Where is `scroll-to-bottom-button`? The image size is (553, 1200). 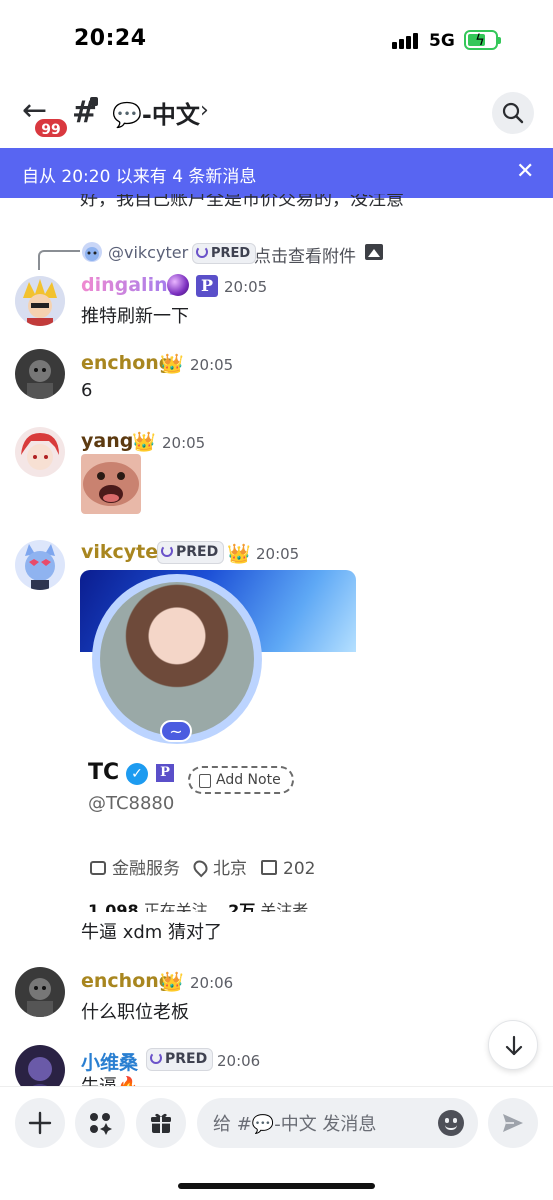 scroll-to-bottom-button is located at coordinates (513, 1045).